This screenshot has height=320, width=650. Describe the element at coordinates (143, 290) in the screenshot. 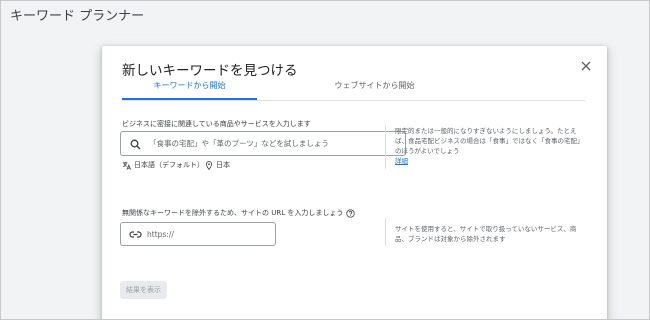

I see `show-results-button: 結果を表示` at that location.